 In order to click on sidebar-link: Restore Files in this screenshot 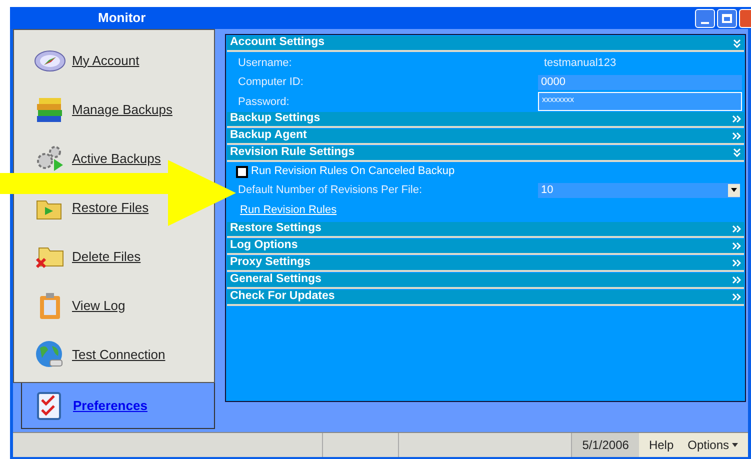, I will do `click(110, 208)`.